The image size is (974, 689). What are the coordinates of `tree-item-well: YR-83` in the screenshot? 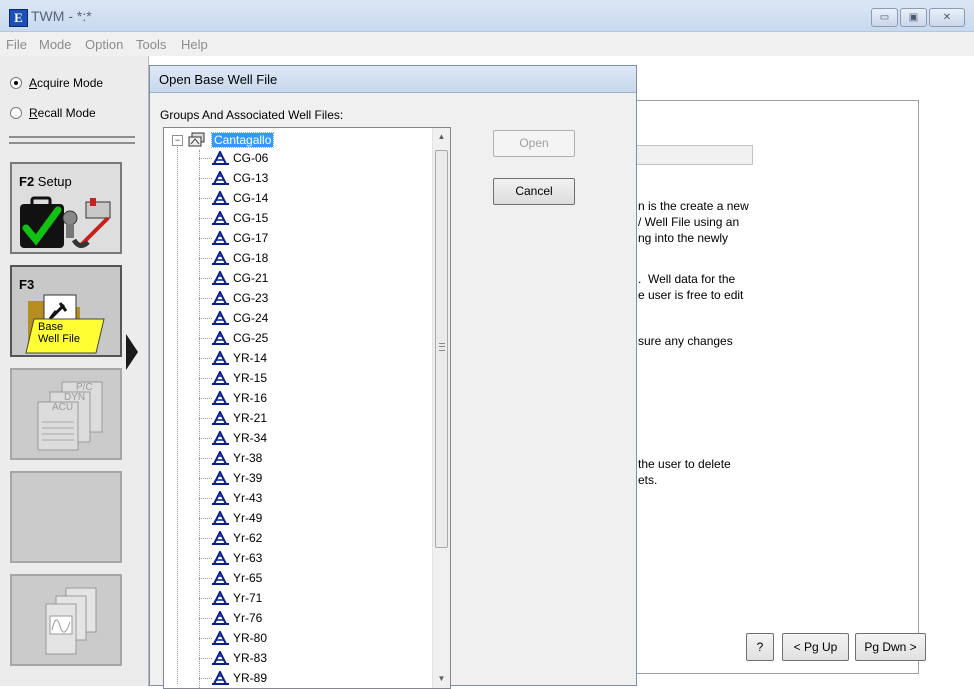 It's located at (233, 658).